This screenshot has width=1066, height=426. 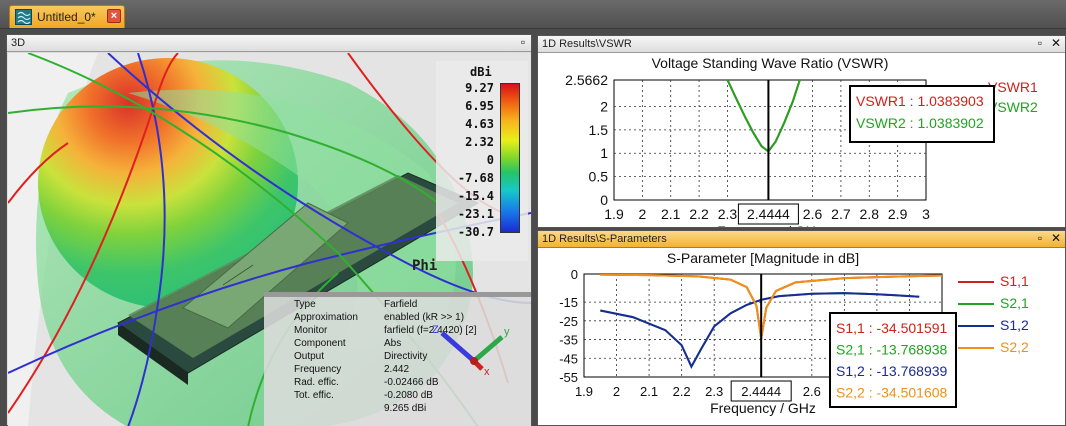 What do you see at coordinates (490, 160) in the screenshot?
I see `colorbar-tick: 0` at bounding box center [490, 160].